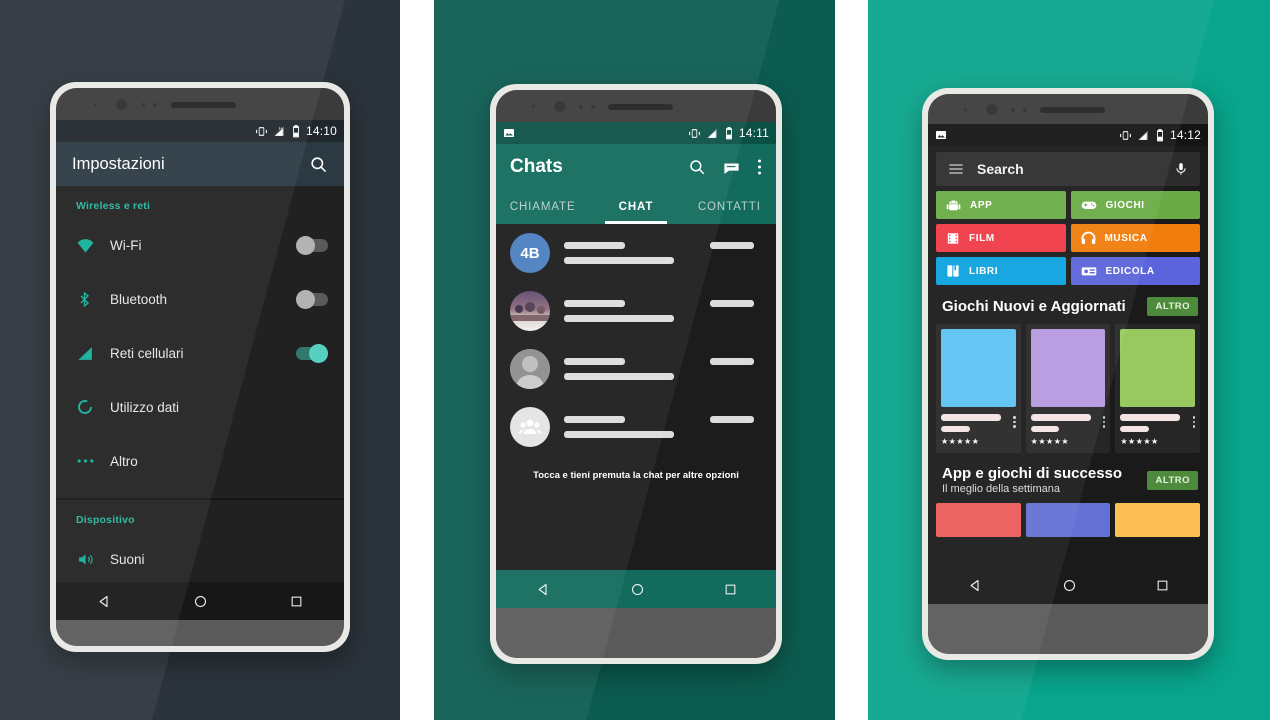 This screenshot has height=720, width=1270. Describe the element at coordinates (200, 559) in the screenshot. I see `settings-row-sounds: Suoni` at that location.